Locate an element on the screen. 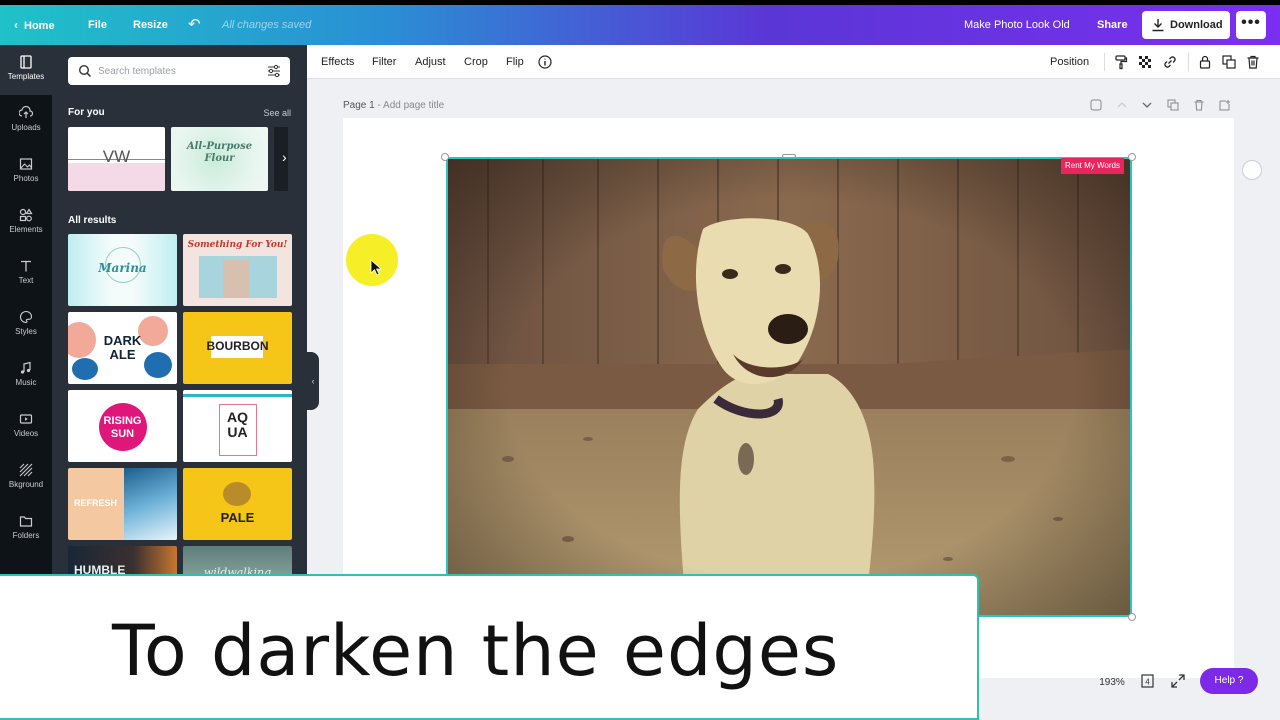 This screenshot has height=720, width=1280. info-icon is located at coordinates (545, 62).